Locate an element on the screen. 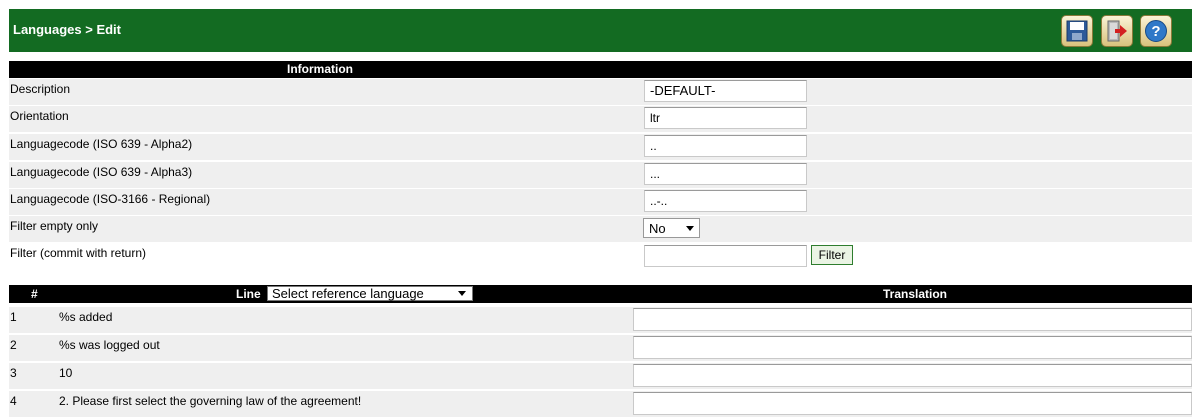 This screenshot has width=1192, height=417. reference-language-value: Select reference language is located at coordinates (348, 293).